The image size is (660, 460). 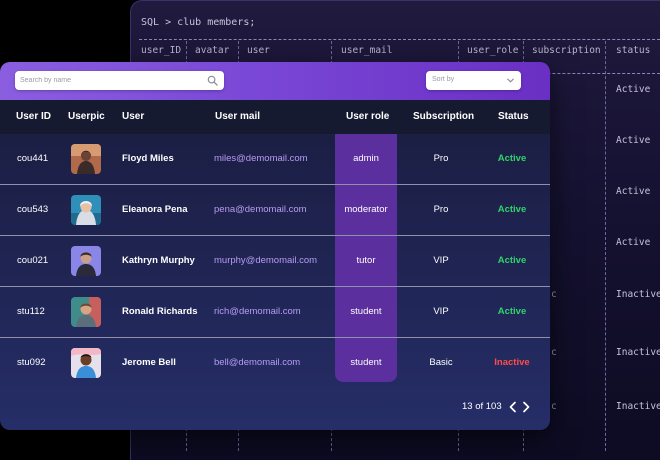 What do you see at coordinates (493, 50) in the screenshot?
I see `sql-col-user-role: user_role` at bounding box center [493, 50].